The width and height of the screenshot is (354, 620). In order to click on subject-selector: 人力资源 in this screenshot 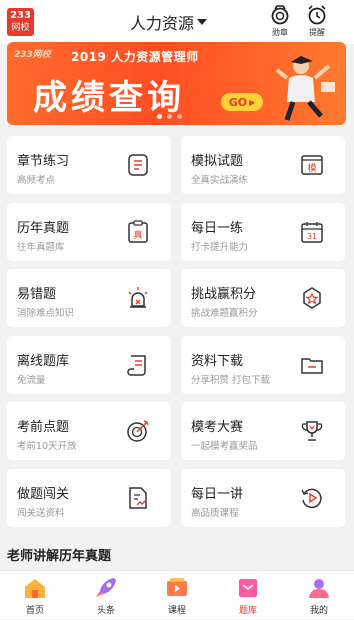, I will do `click(169, 22)`.